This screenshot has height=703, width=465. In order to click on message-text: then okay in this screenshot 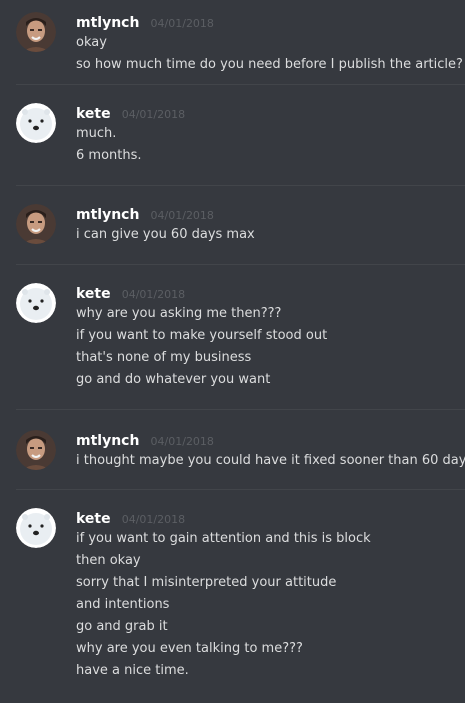, I will do `click(108, 560)`.